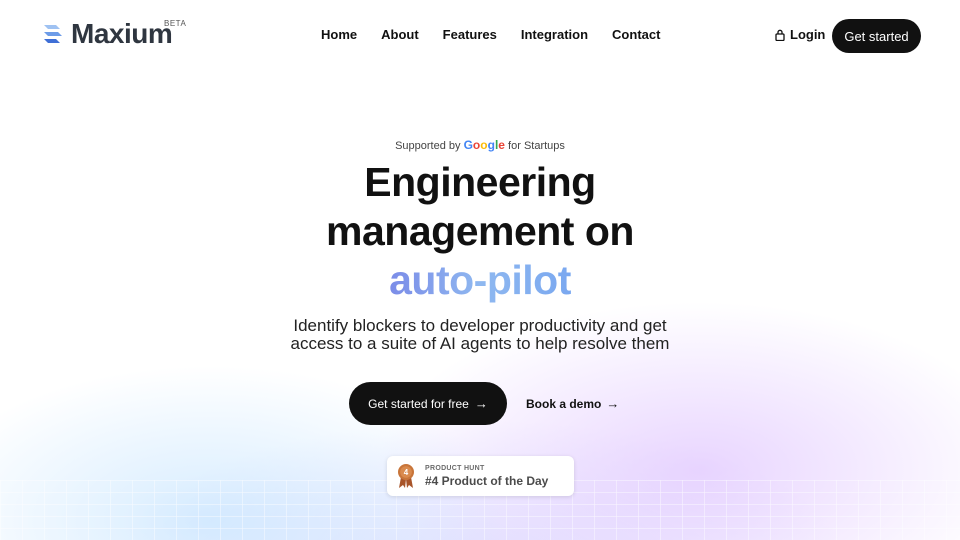 This screenshot has width=960, height=540. I want to click on main-nav: Home About Features Integration Contact, so click(502, 34).